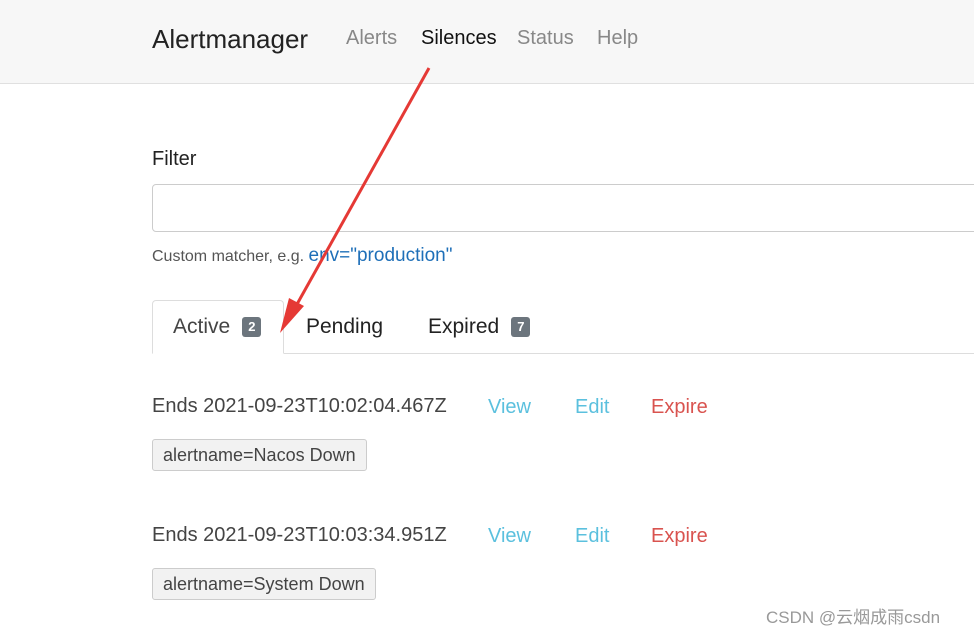 This screenshot has height=632, width=974. I want to click on arrow-head, so click(292, 315).